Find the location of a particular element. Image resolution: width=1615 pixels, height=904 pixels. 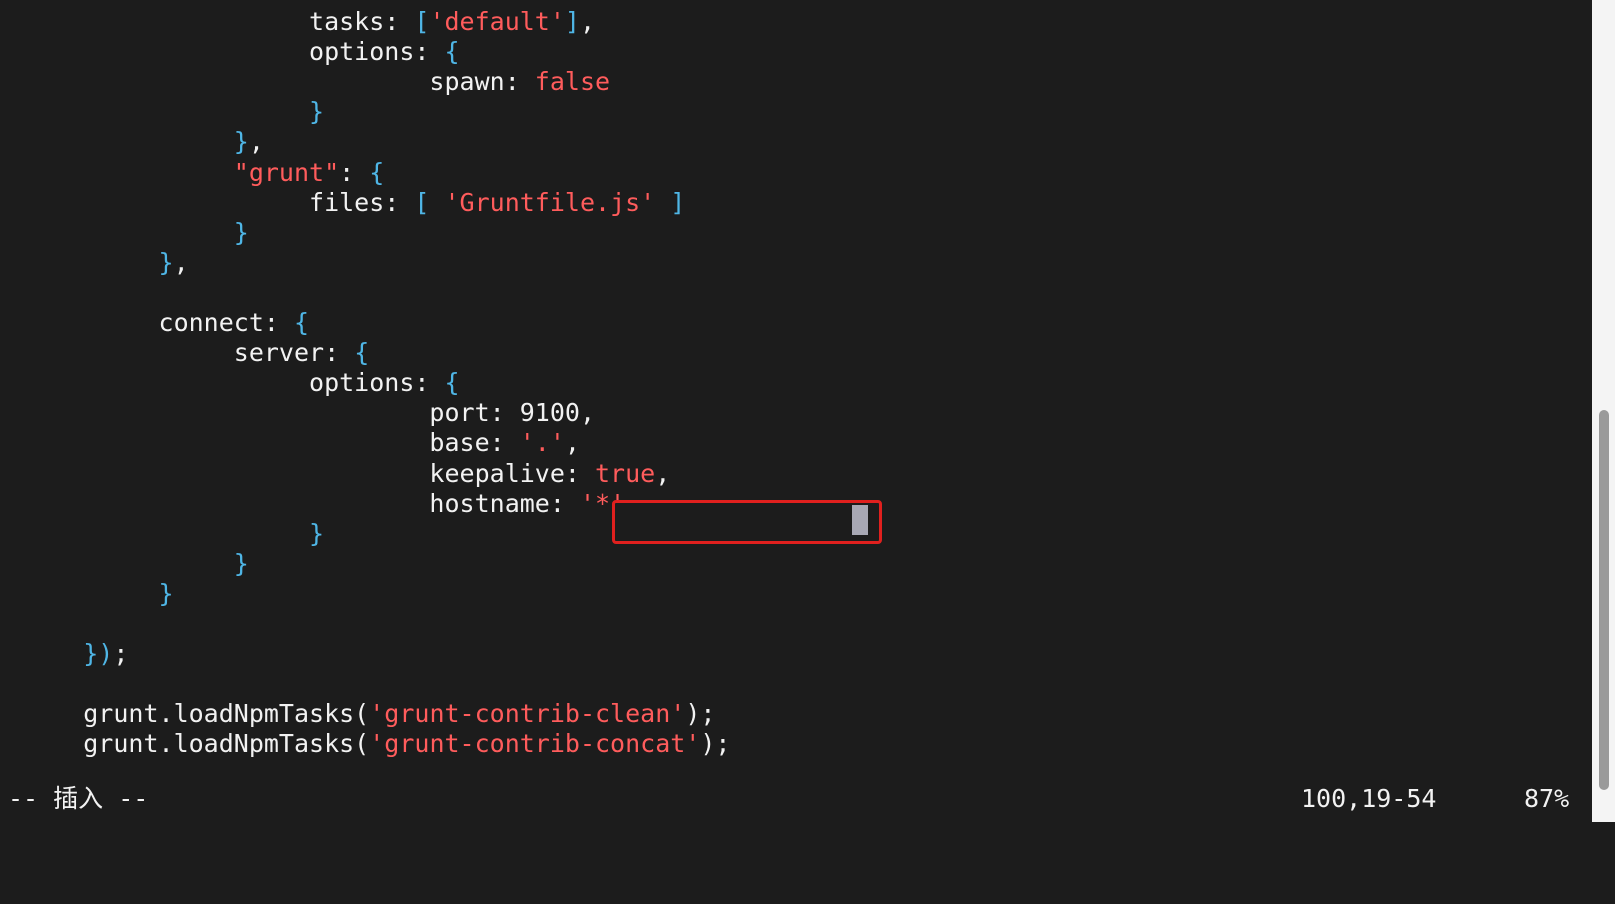

code-token: : is located at coordinates (354, 172).